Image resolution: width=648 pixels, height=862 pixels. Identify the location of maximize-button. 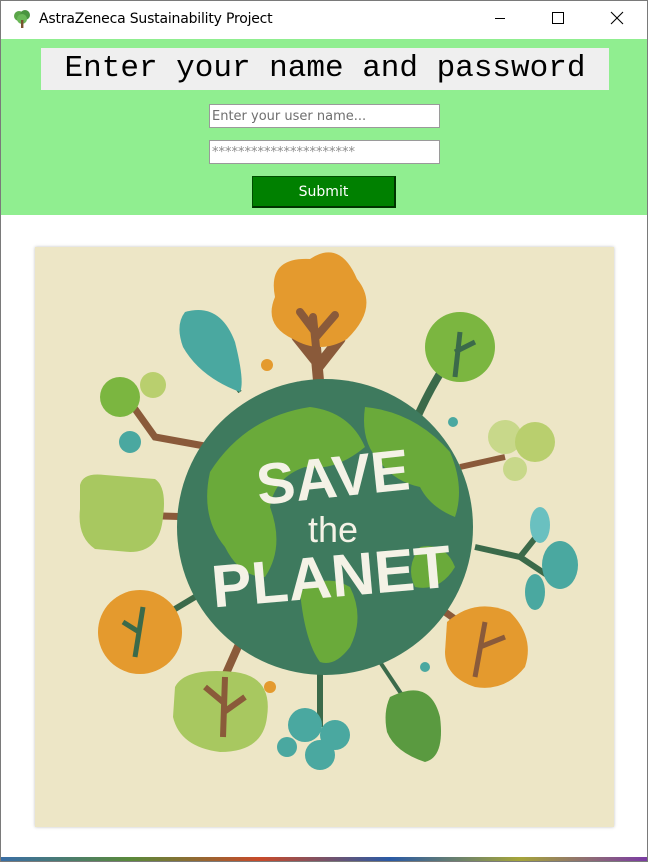
(558, 20).